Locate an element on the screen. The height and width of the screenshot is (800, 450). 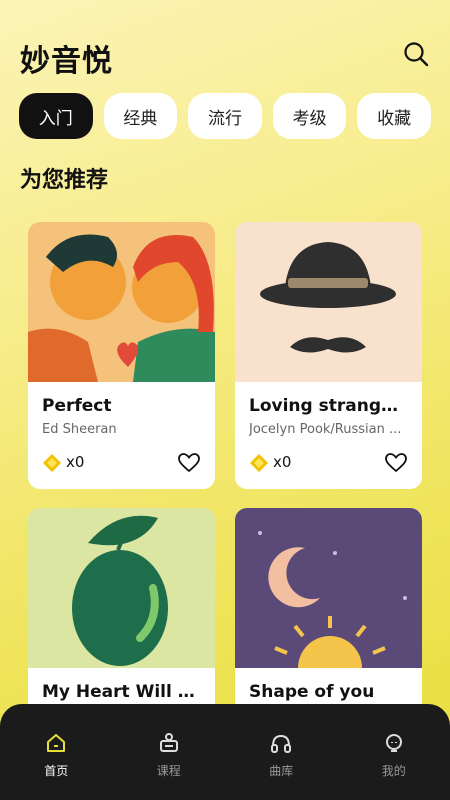
tabbar-profile: 我的 is located at coordinates (394, 766).